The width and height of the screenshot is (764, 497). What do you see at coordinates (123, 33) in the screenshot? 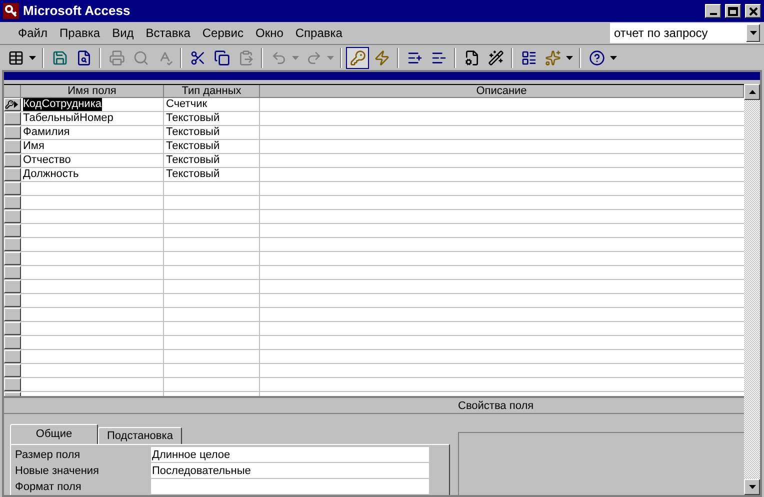
I see `menu-item: Вид` at bounding box center [123, 33].